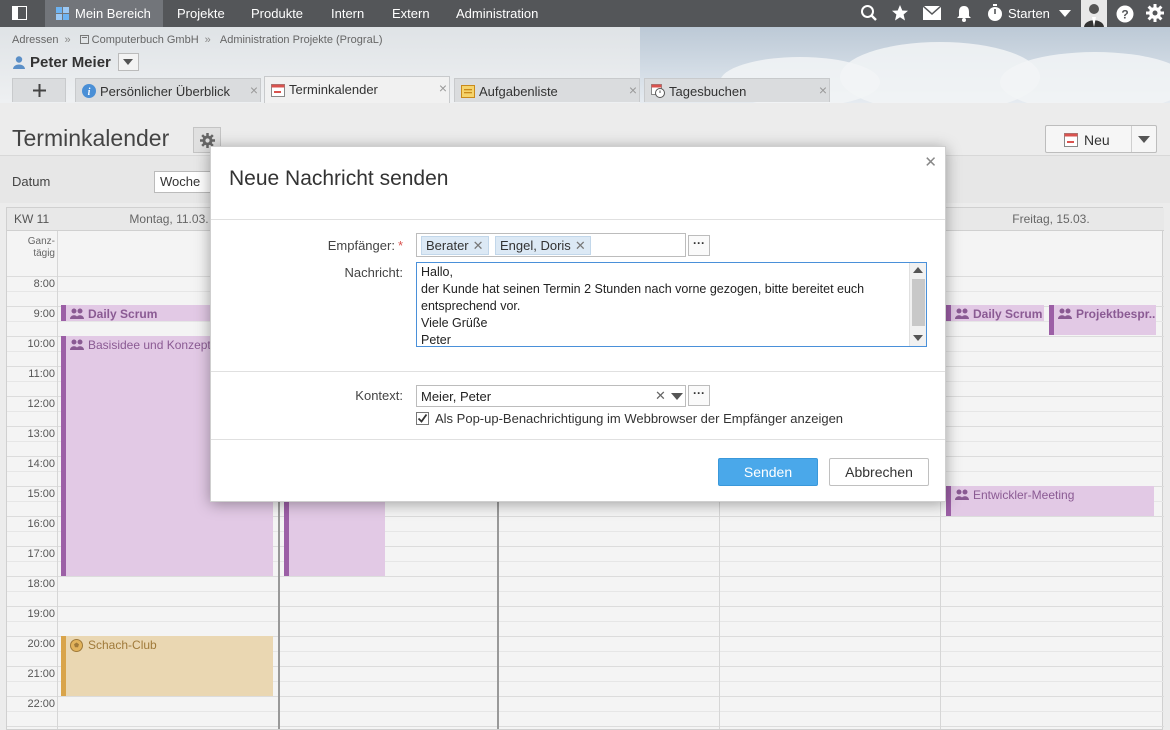 This screenshot has height=730, width=1170. I want to click on tab-label: Tagesbuchen, so click(708, 91).